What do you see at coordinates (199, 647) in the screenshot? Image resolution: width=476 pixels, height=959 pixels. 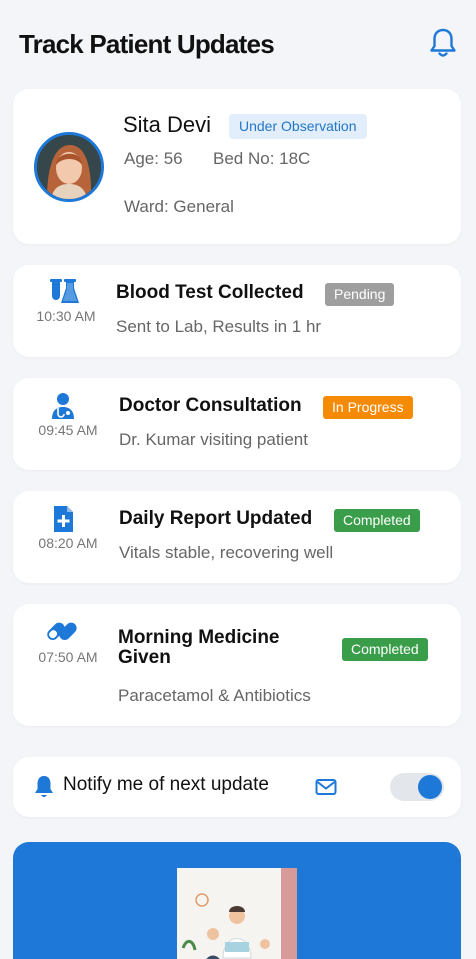 I see `update-title: Morning Medicine Given` at bounding box center [199, 647].